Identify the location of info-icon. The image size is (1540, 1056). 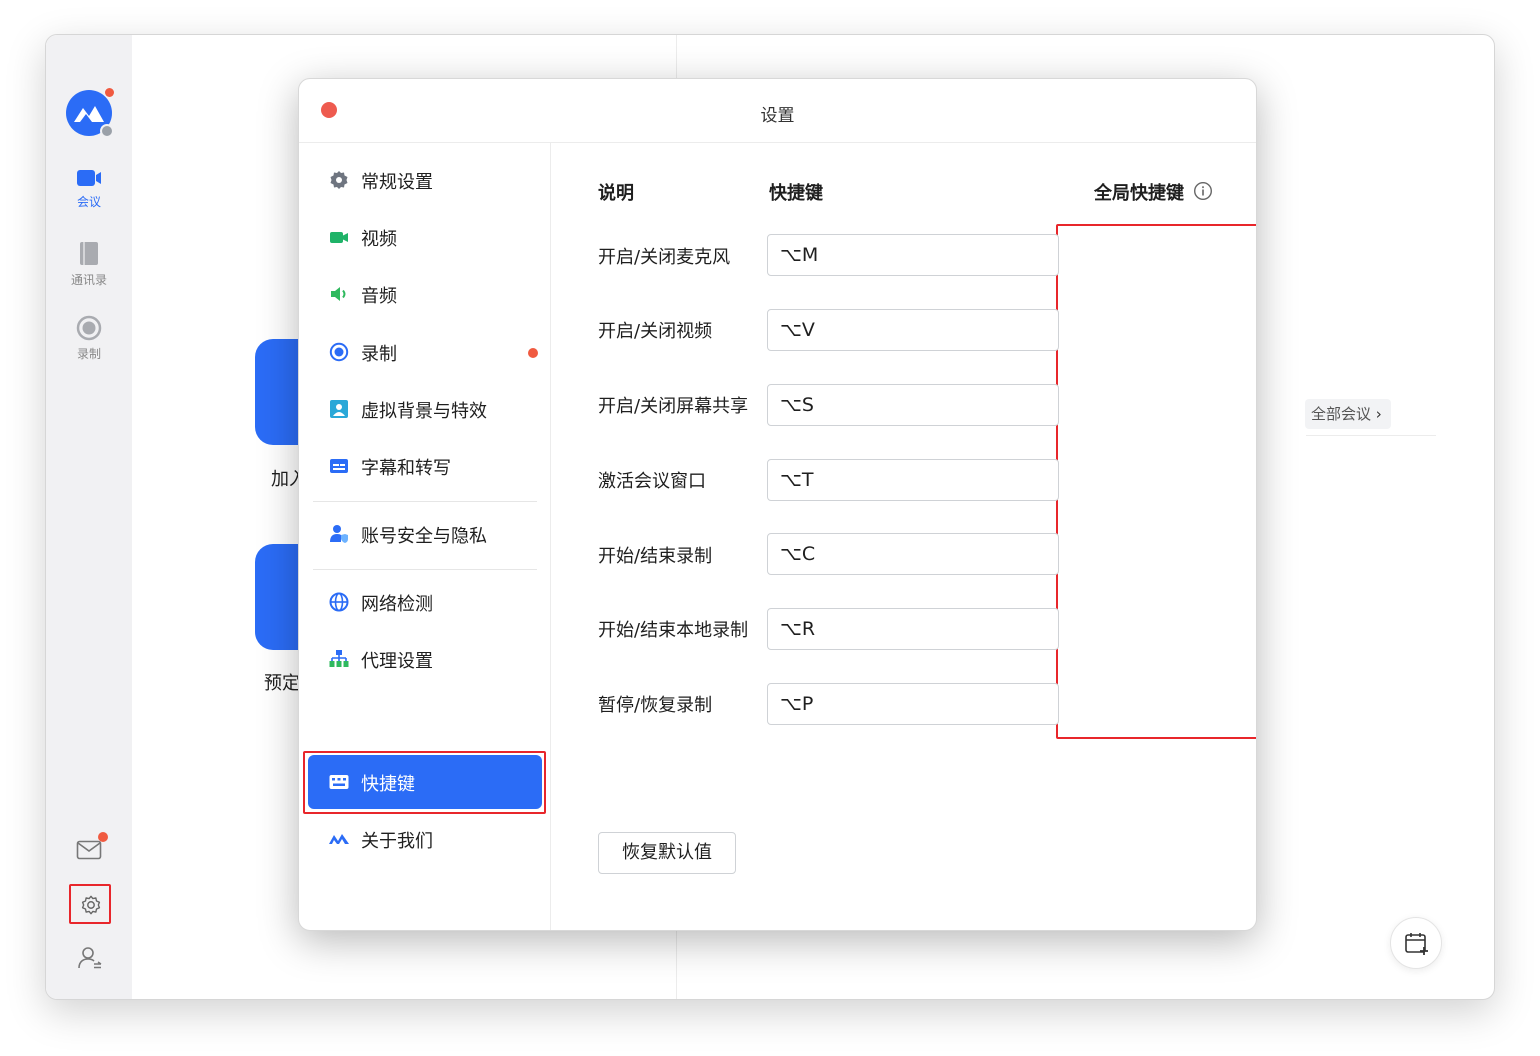
(1203, 191).